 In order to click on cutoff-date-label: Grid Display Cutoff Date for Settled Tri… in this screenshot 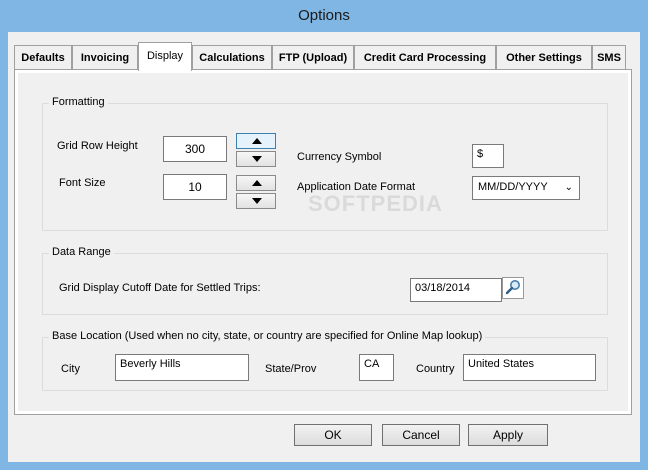, I will do `click(160, 288)`.